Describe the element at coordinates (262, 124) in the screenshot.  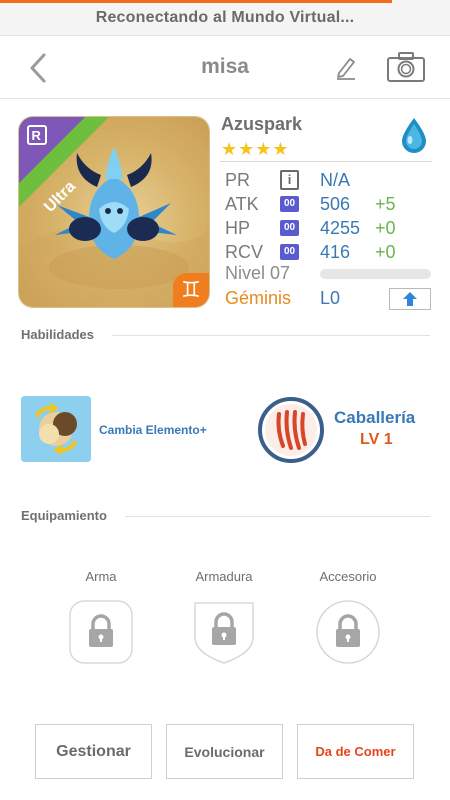
I see `monster-name: Azuspark` at that location.